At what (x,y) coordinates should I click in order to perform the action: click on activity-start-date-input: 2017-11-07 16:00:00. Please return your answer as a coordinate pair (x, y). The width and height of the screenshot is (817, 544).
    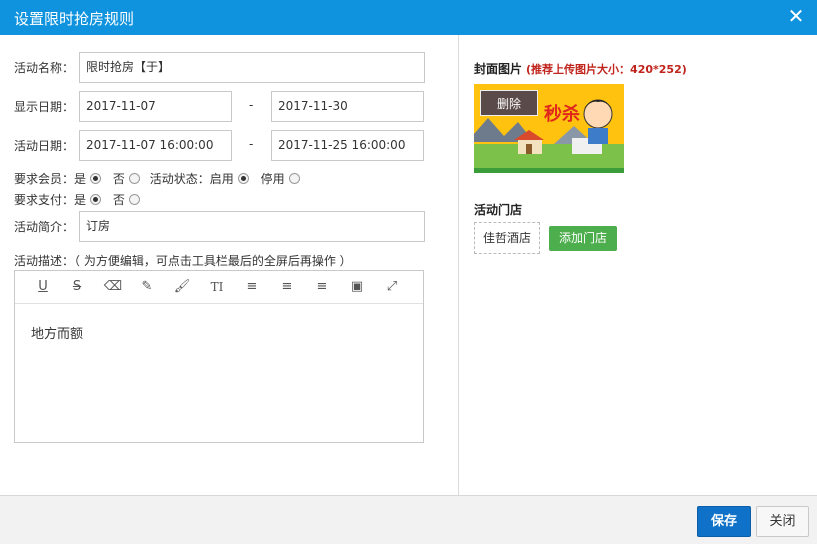
    Looking at the image, I should click on (155, 145).